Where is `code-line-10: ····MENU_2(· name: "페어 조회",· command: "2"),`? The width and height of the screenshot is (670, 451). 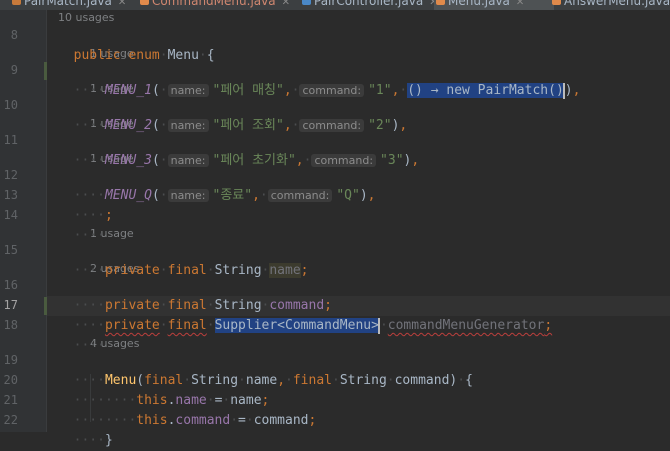
code-line-10: ····MENU_2(· name: "페어 조회",· command: "2"), is located at coordinates (233, 114).